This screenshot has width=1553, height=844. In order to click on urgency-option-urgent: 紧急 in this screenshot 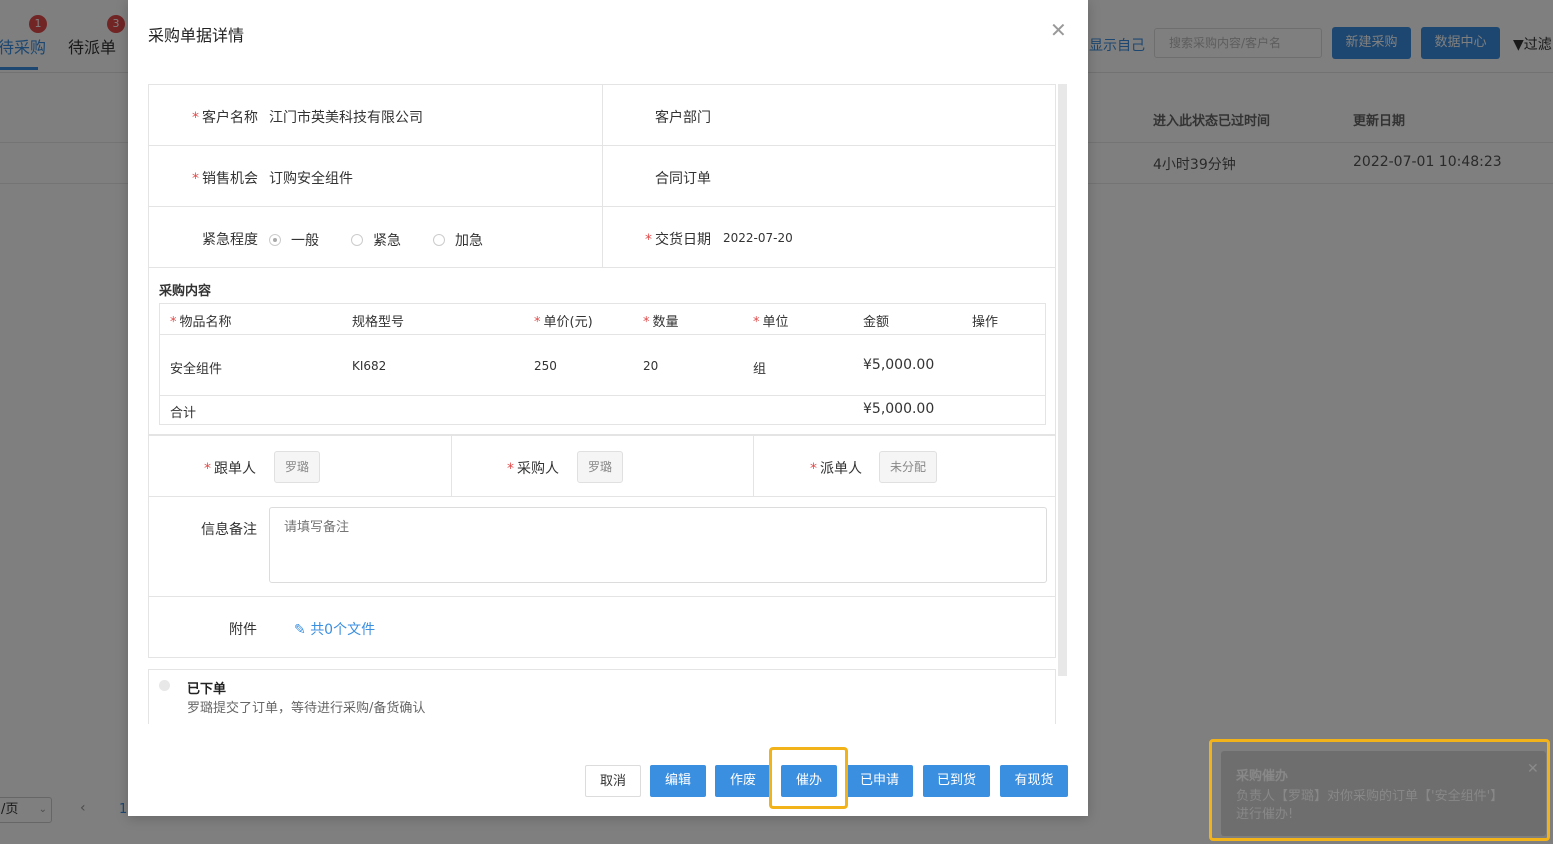, I will do `click(376, 240)`.